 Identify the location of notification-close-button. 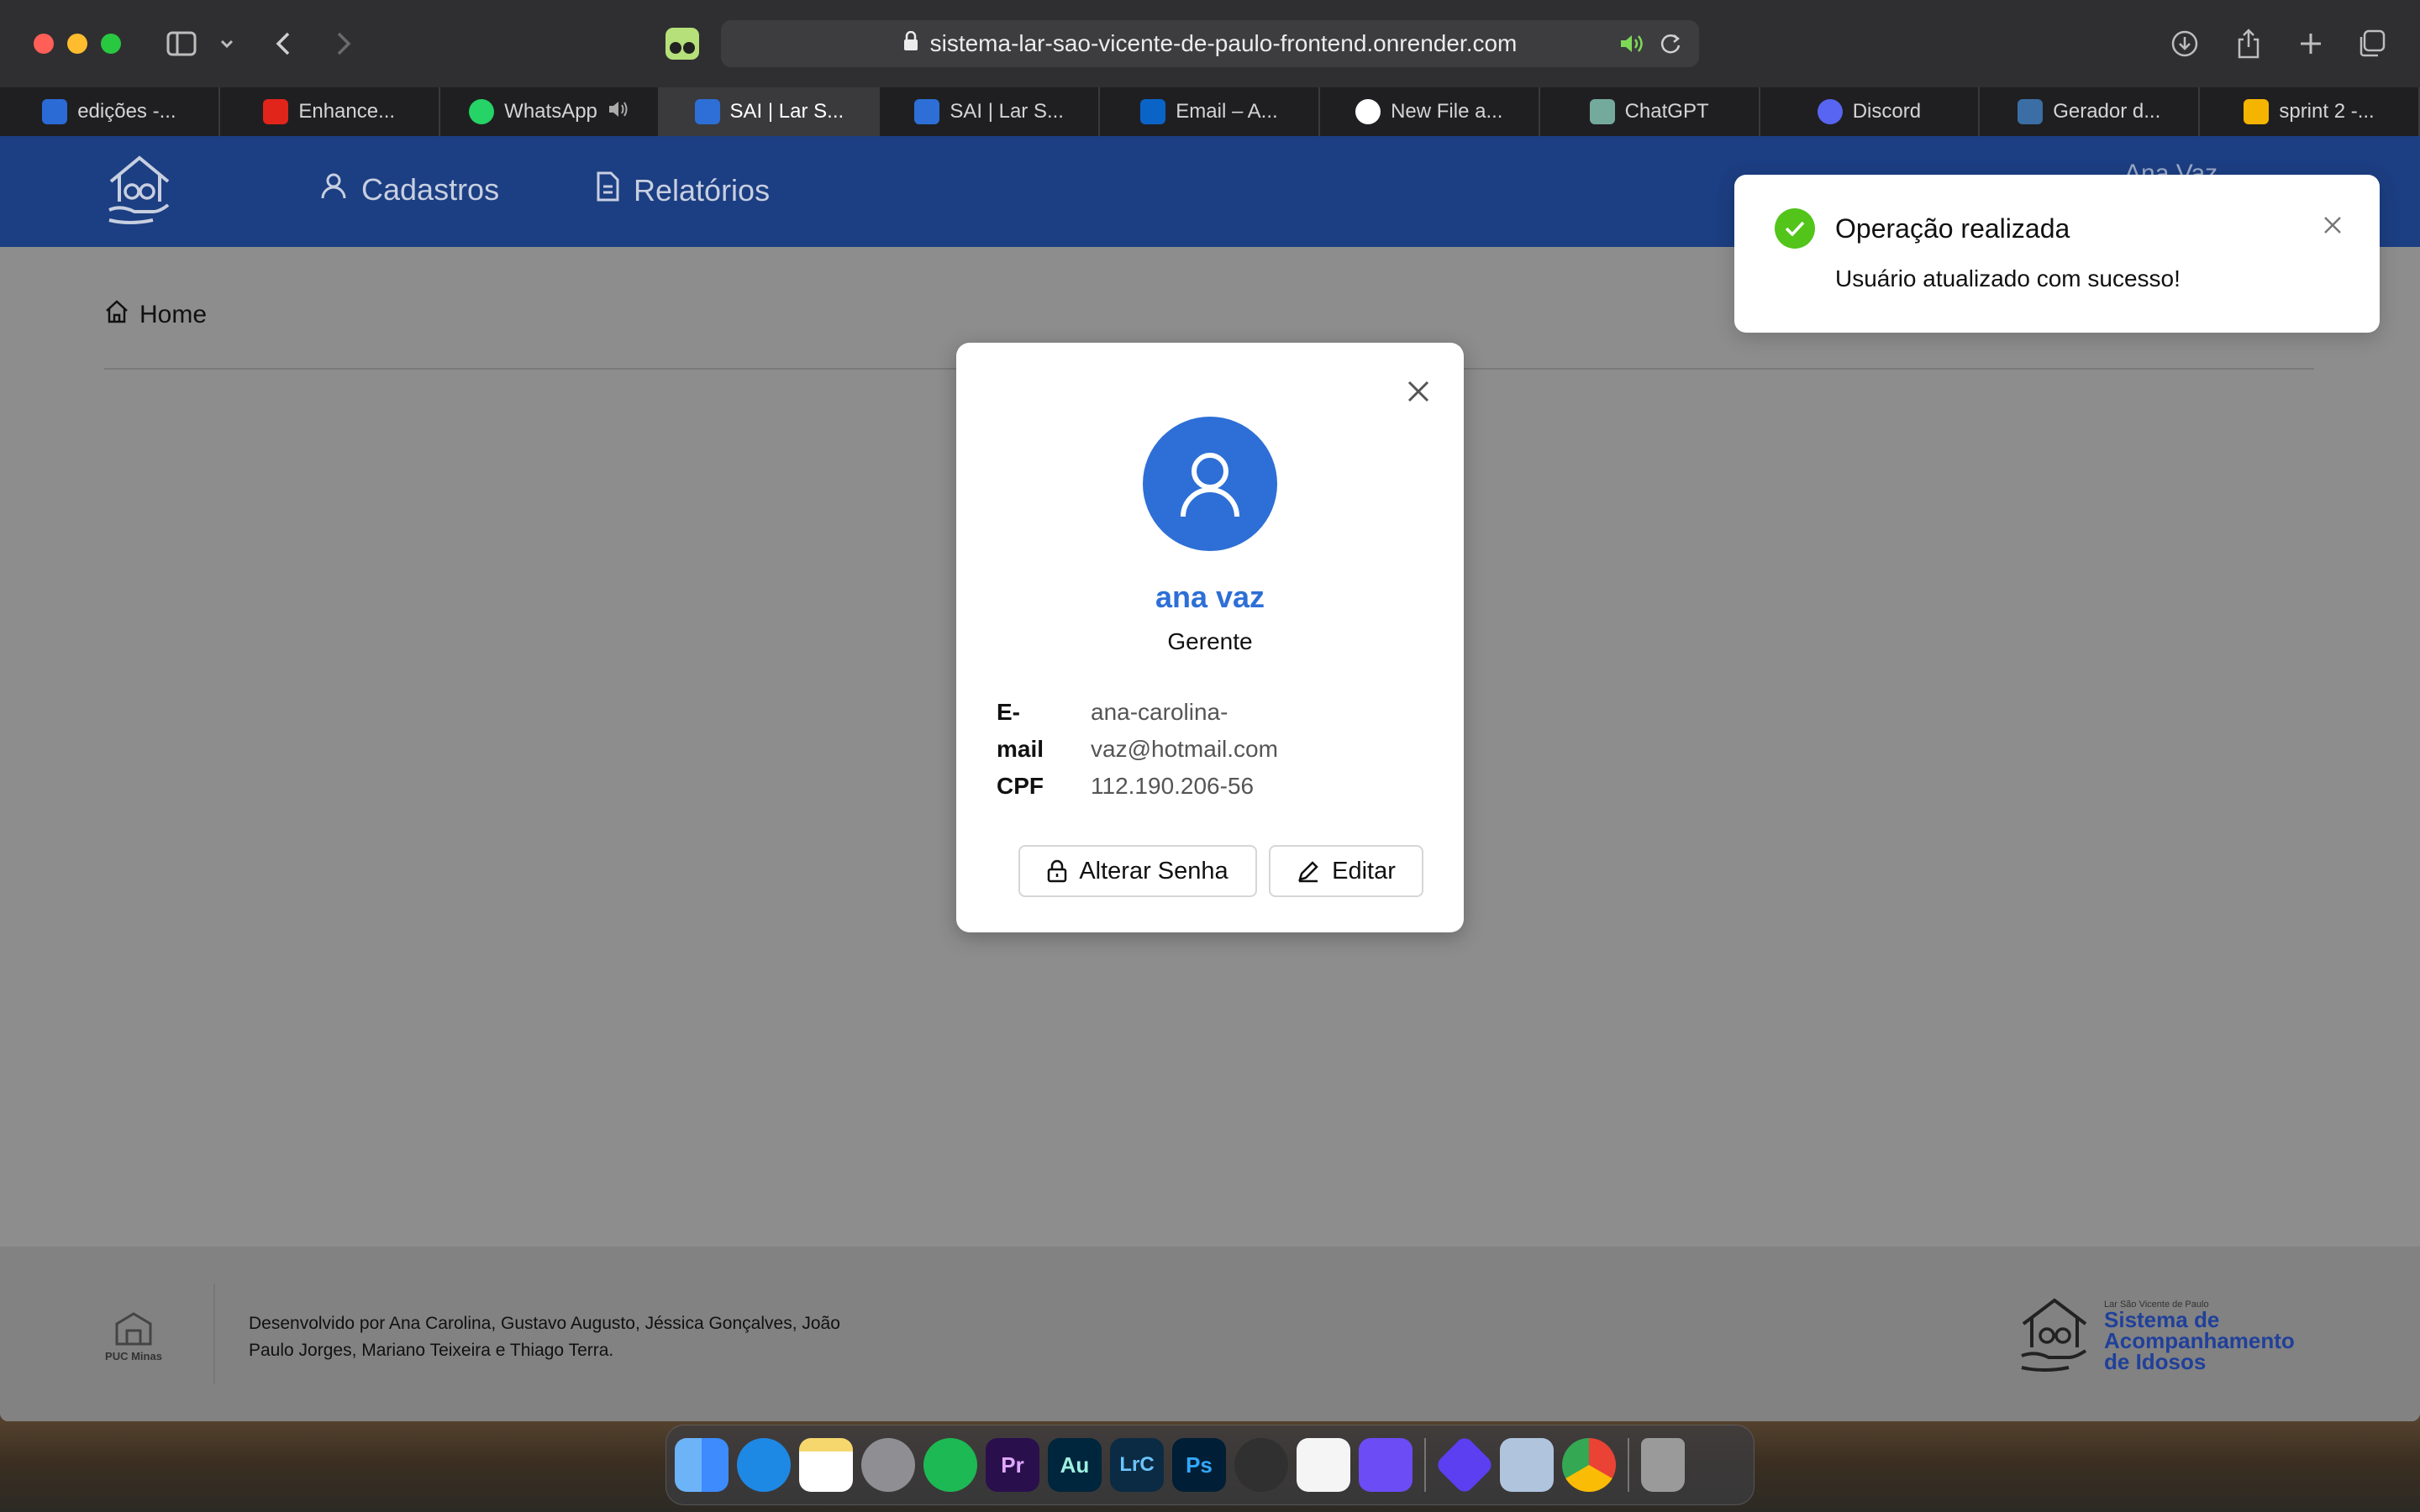
(2332, 225).